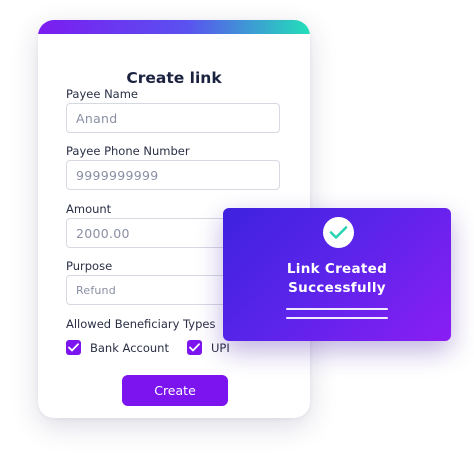 Image resolution: width=474 pixels, height=469 pixels. Describe the element at coordinates (103, 233) in the screenshot. I see `amount-placeholder: 2000.00` at that location.